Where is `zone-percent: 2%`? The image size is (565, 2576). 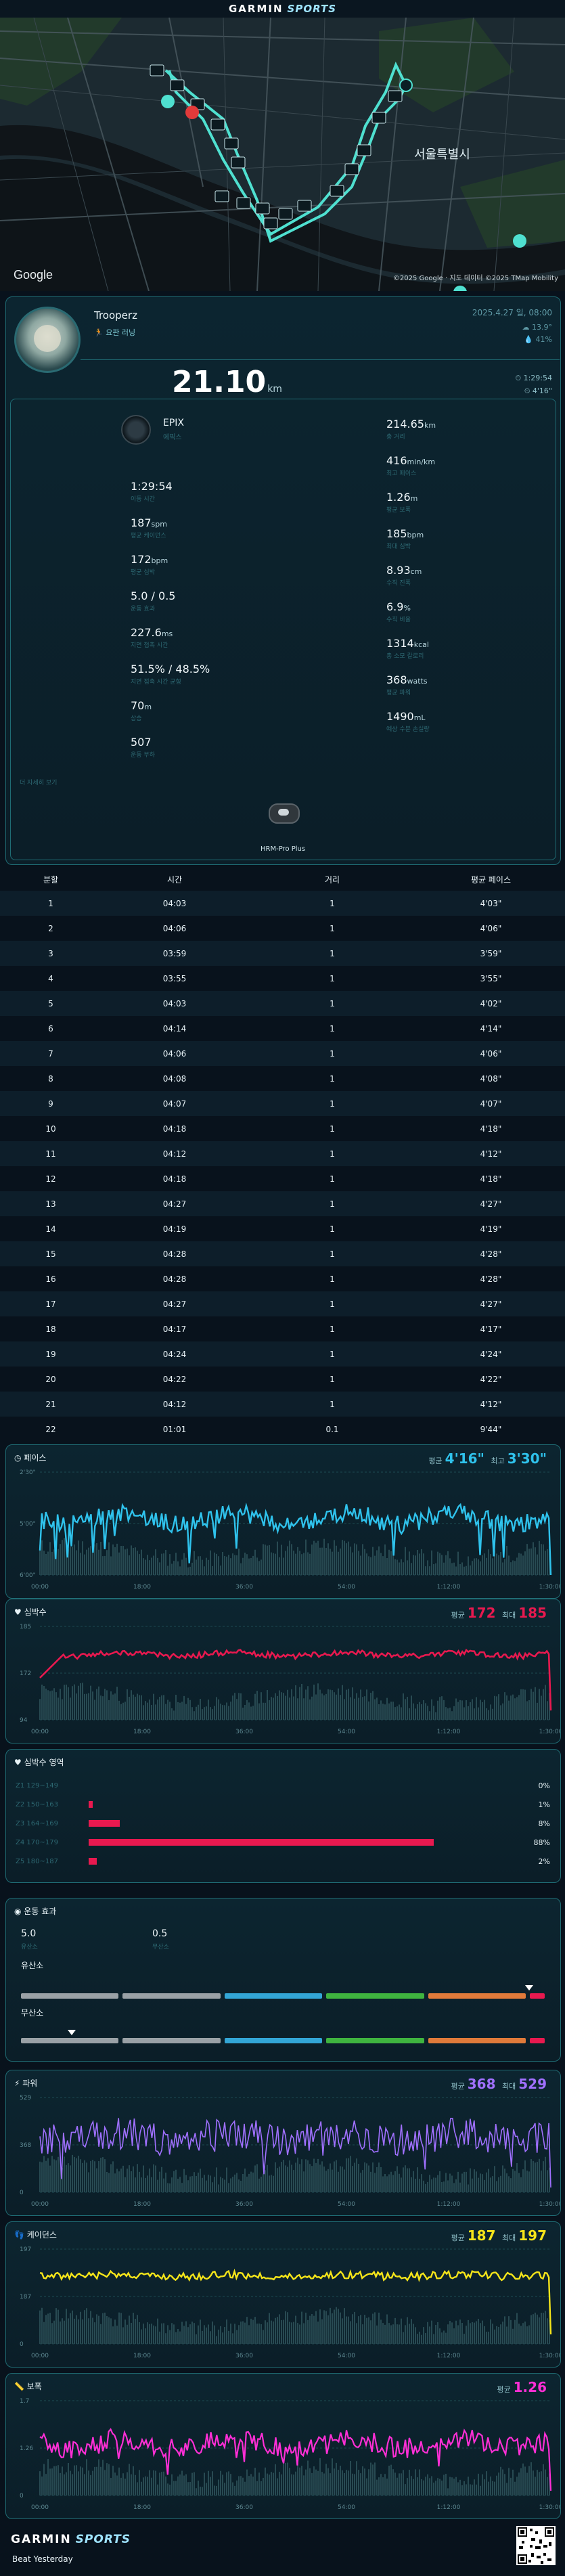
zone-percent: 2% is located at coordinates (544, 1861).